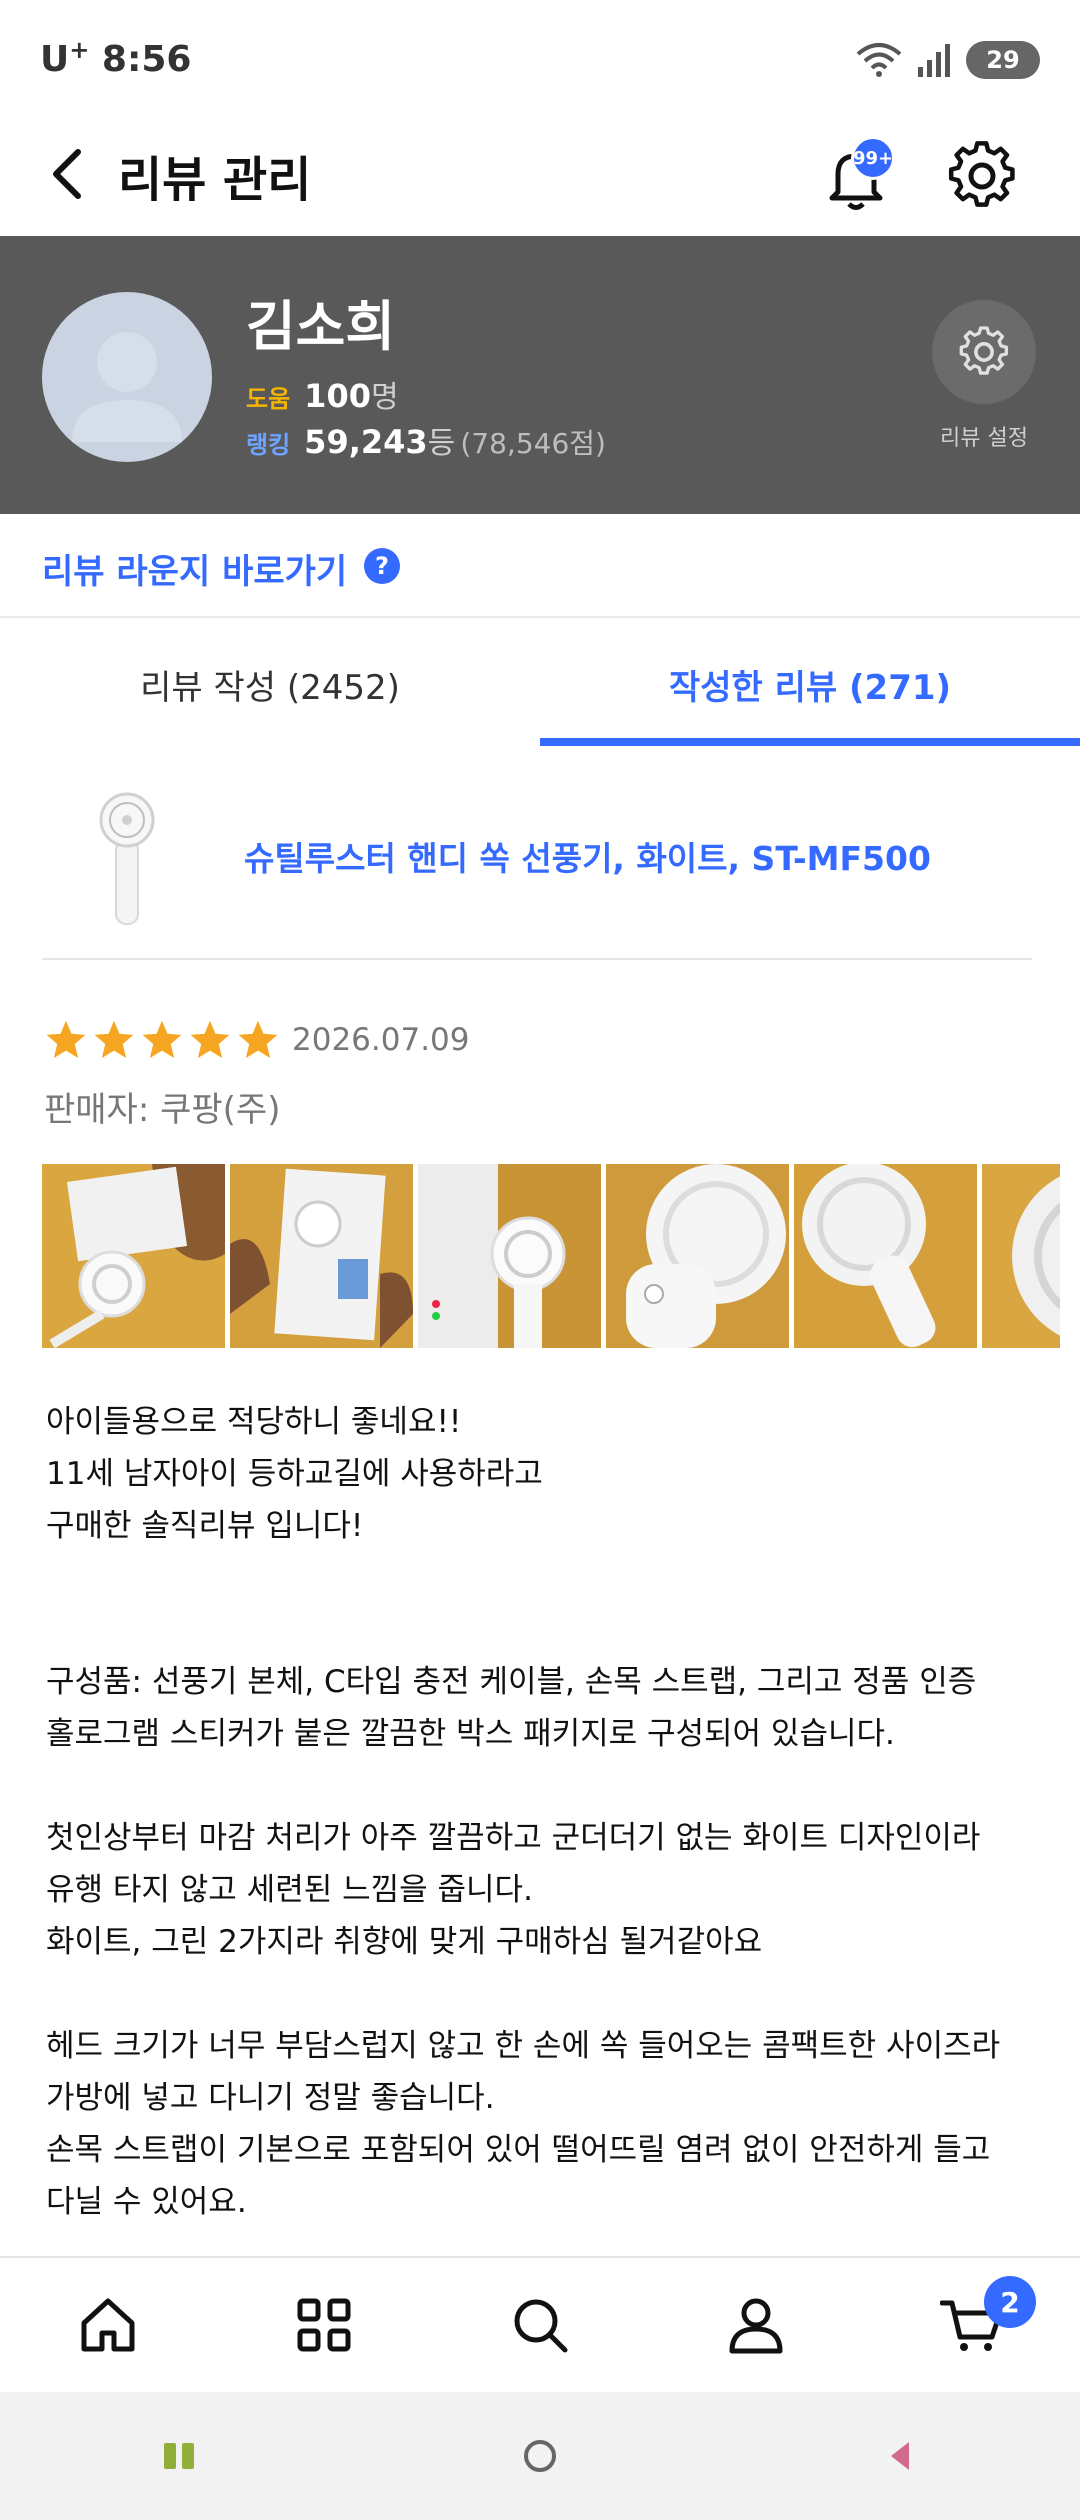 The height and width of the screenshot is (2520, 1080). I want to click on nav-search, so click(540, 2325).